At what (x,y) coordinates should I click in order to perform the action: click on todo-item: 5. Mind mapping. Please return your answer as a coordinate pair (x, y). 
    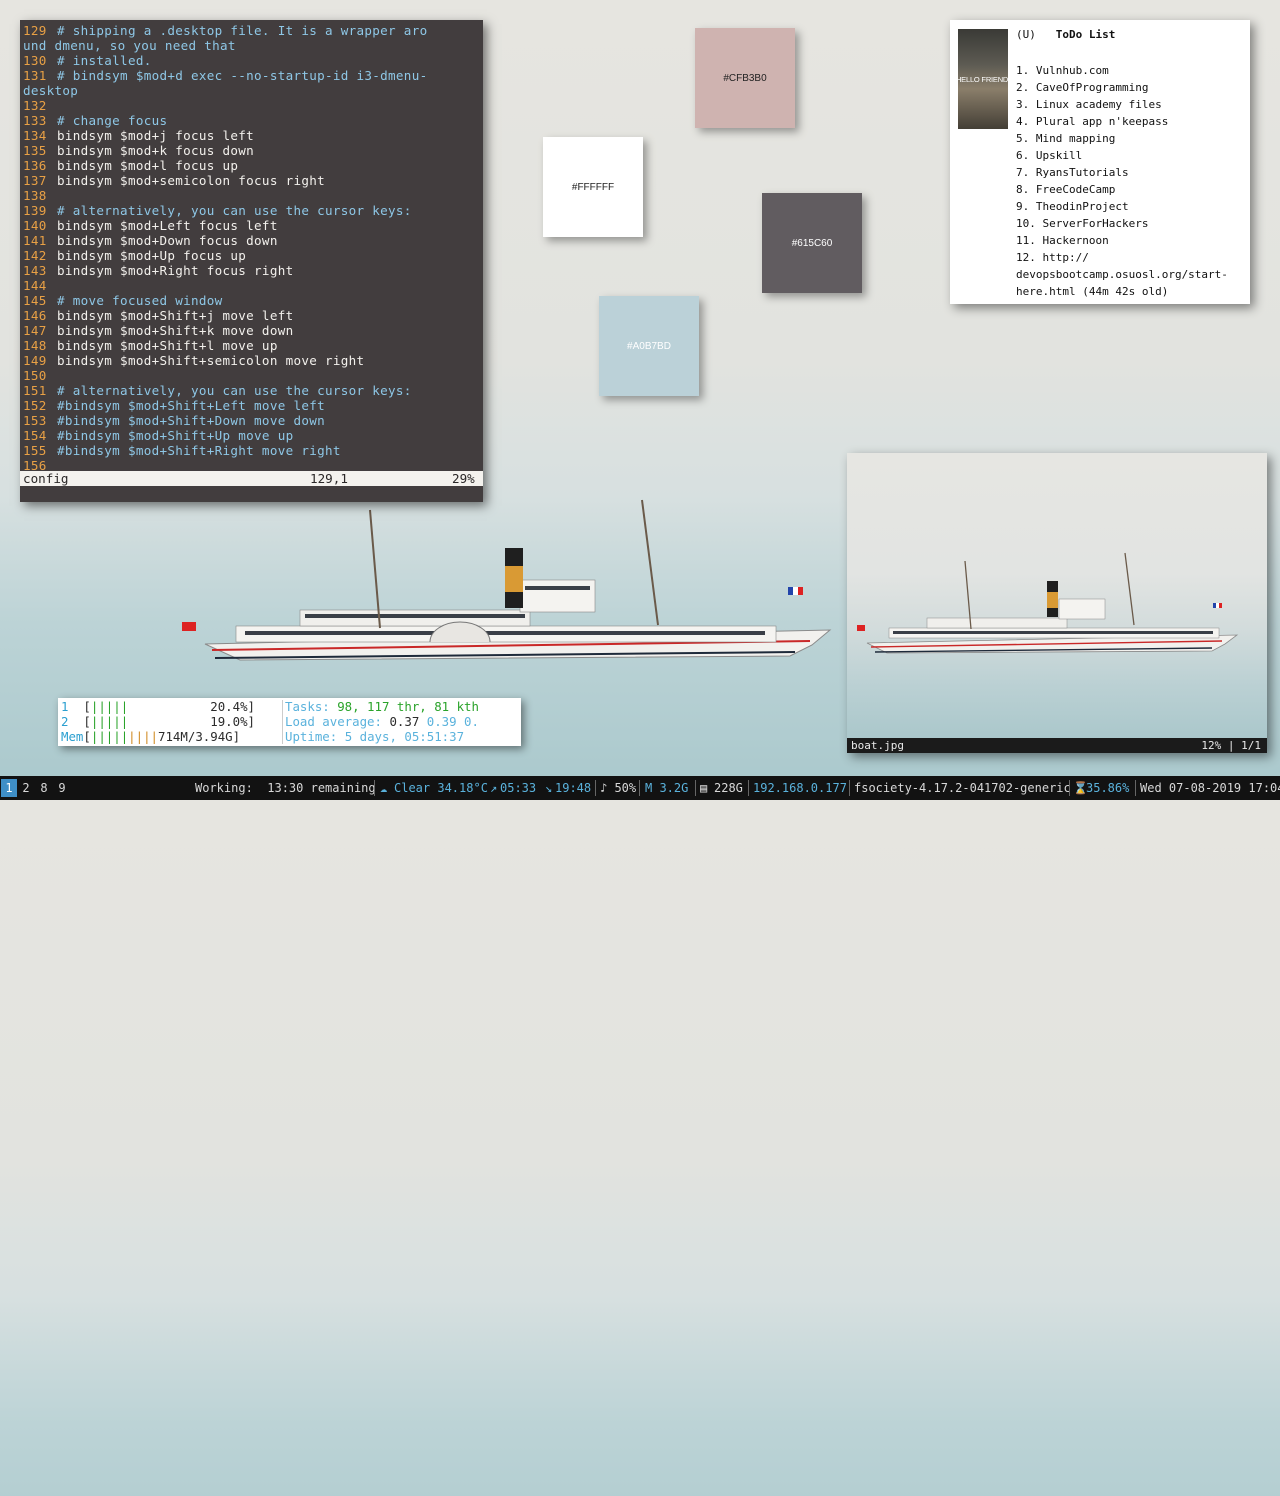
    Looking at the image, I should click on (1066, 138).